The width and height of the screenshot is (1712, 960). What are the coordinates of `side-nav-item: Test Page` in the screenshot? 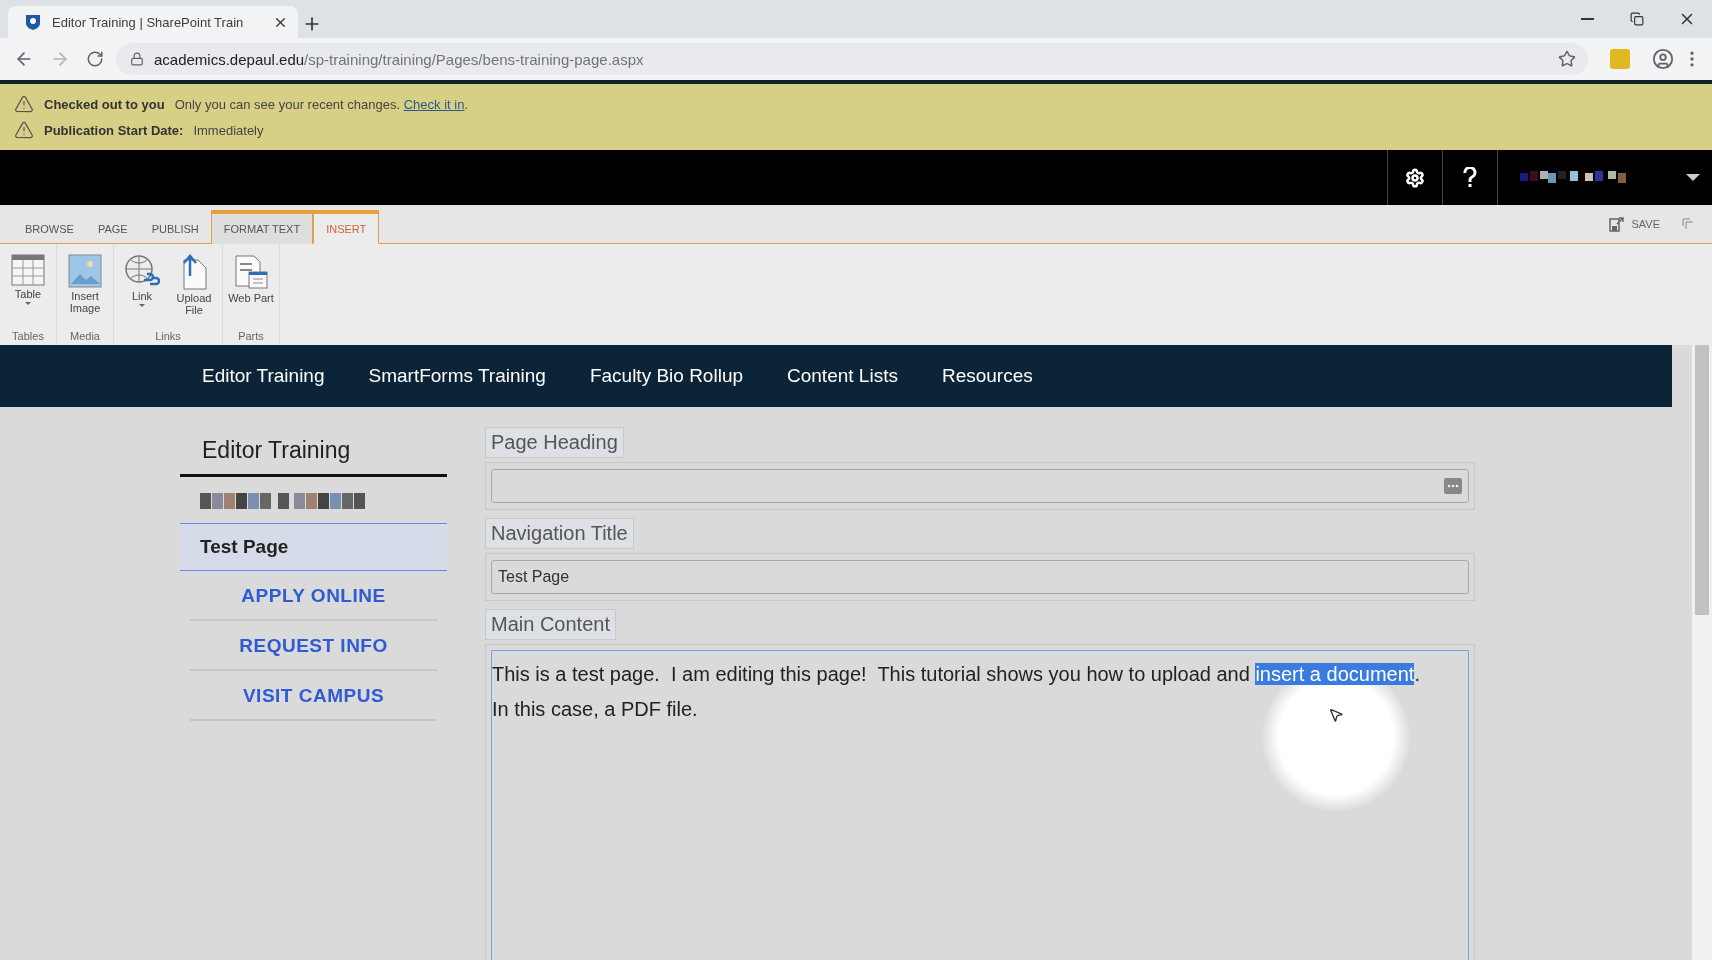 It's located at (313, 547).